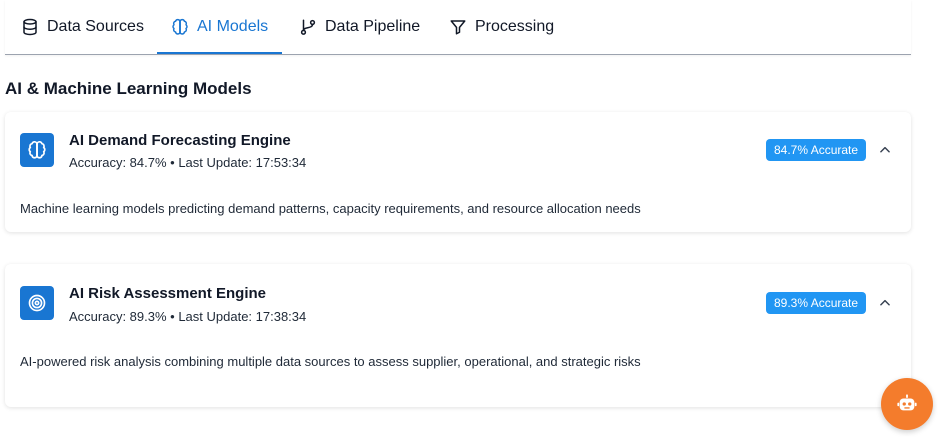 The height and width of the screenshot is (437, 938). I want to click on tab-label: AI Models, so click(233, 26).